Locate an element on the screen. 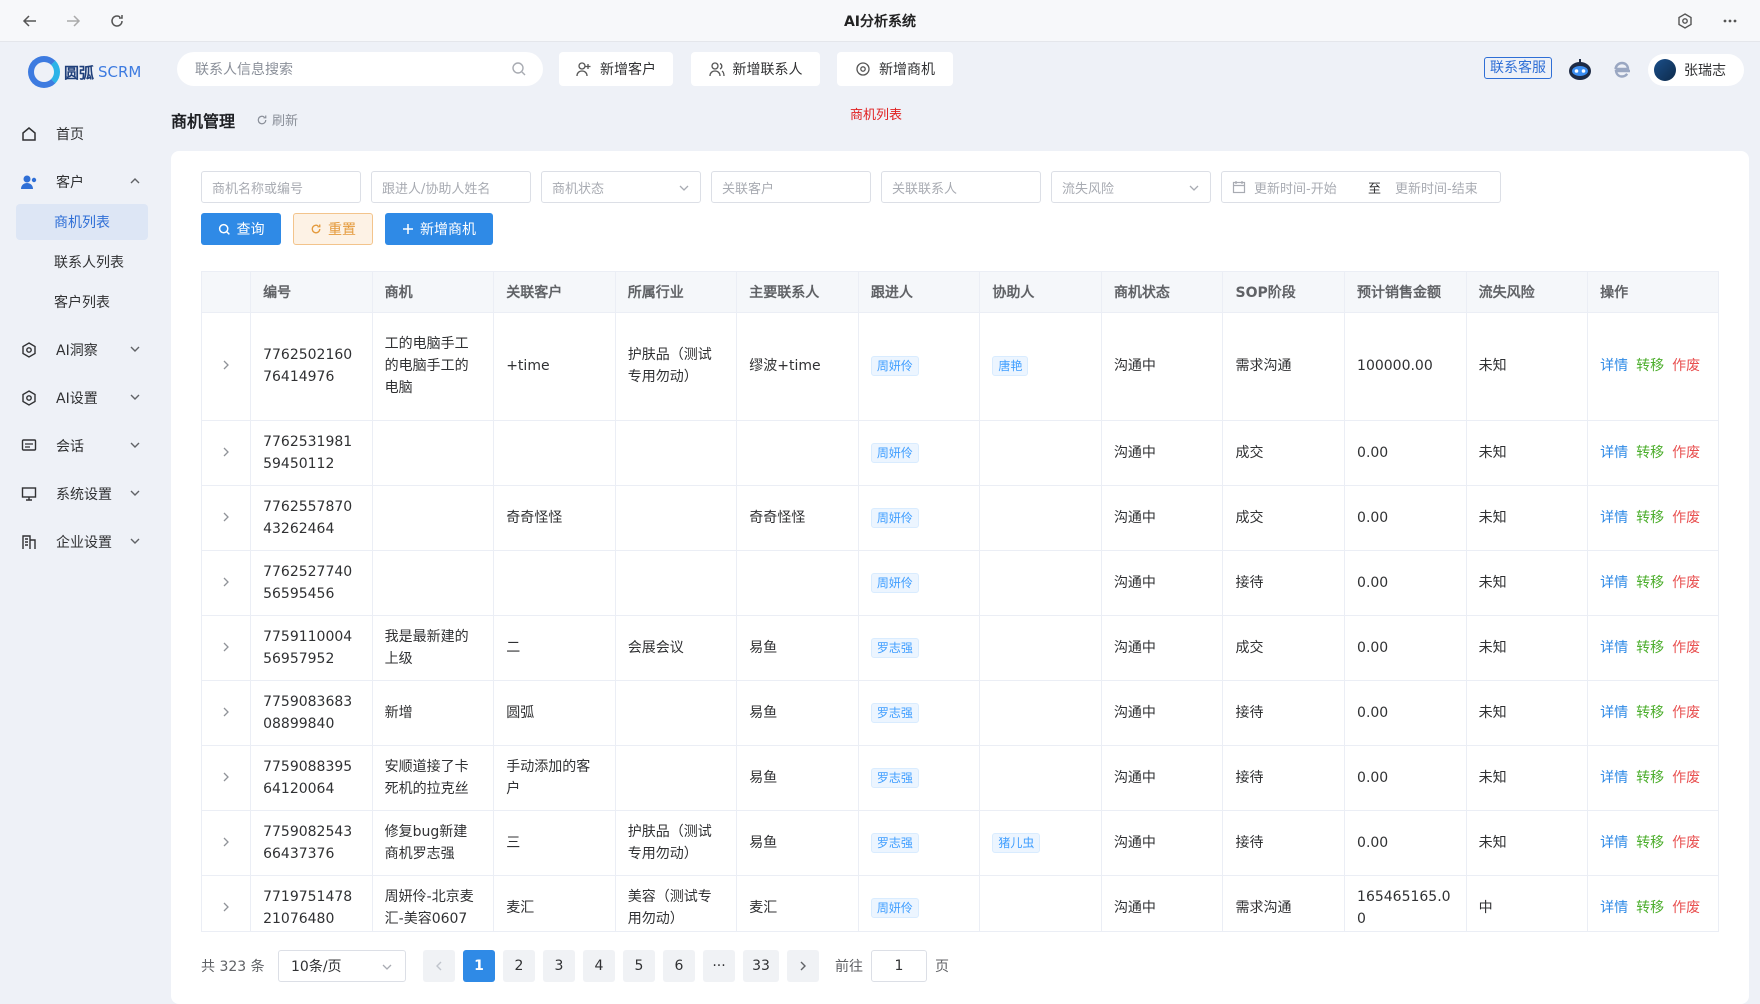  sidebar-item-system-settings: 系统设置 is located at coordinates (82, 494).